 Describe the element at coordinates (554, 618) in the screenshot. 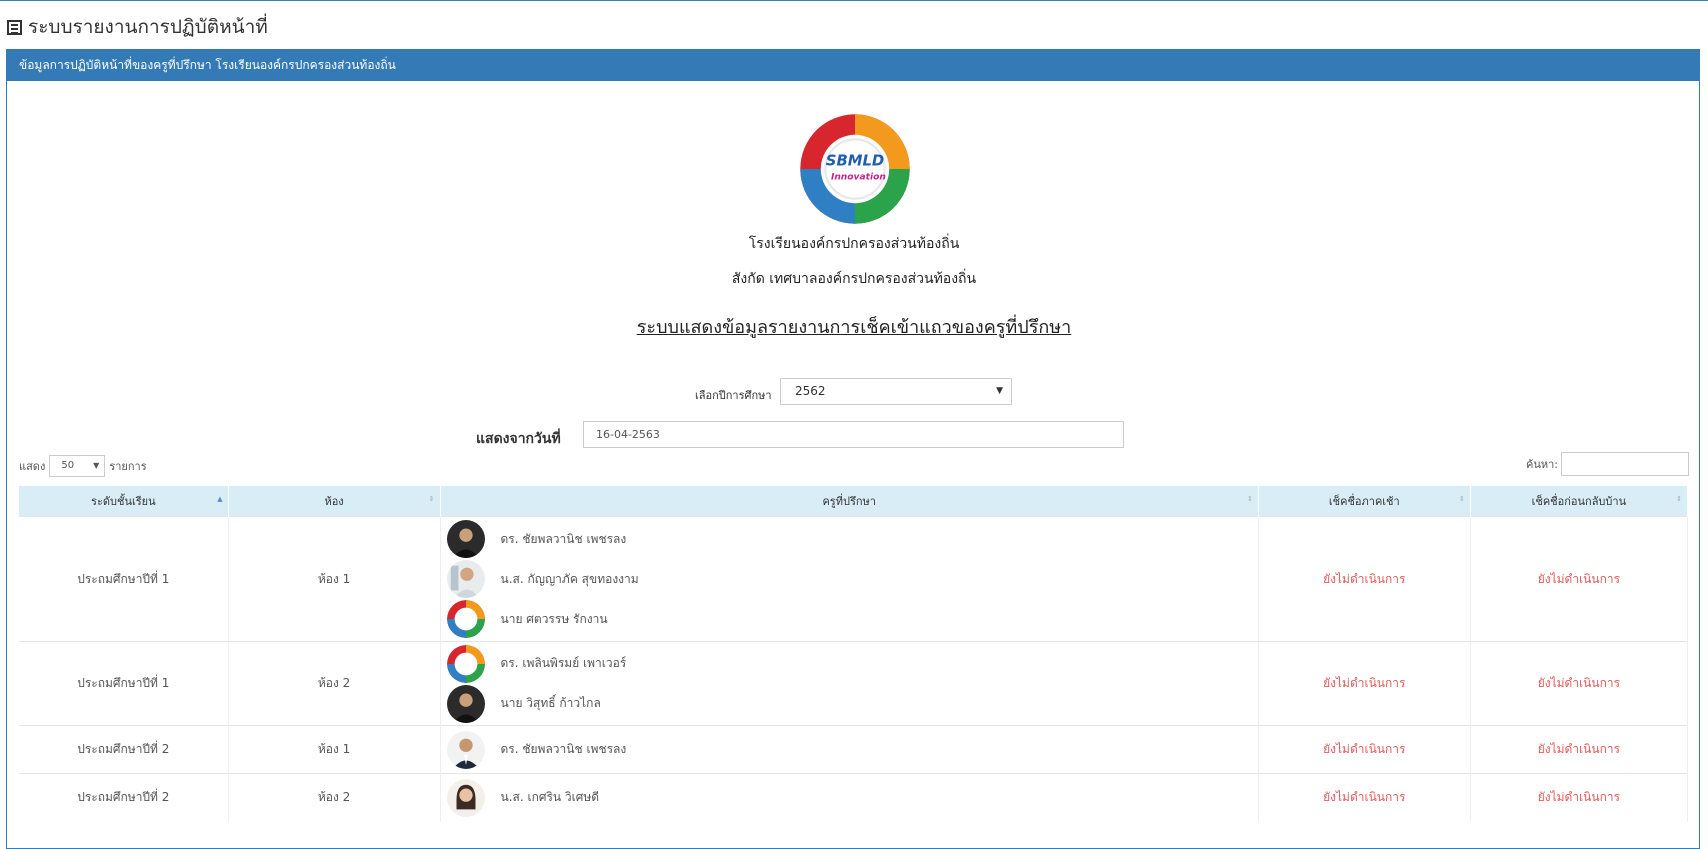

I see `advisor-name: นาย ศตวรรษ รักงาน` at that location.